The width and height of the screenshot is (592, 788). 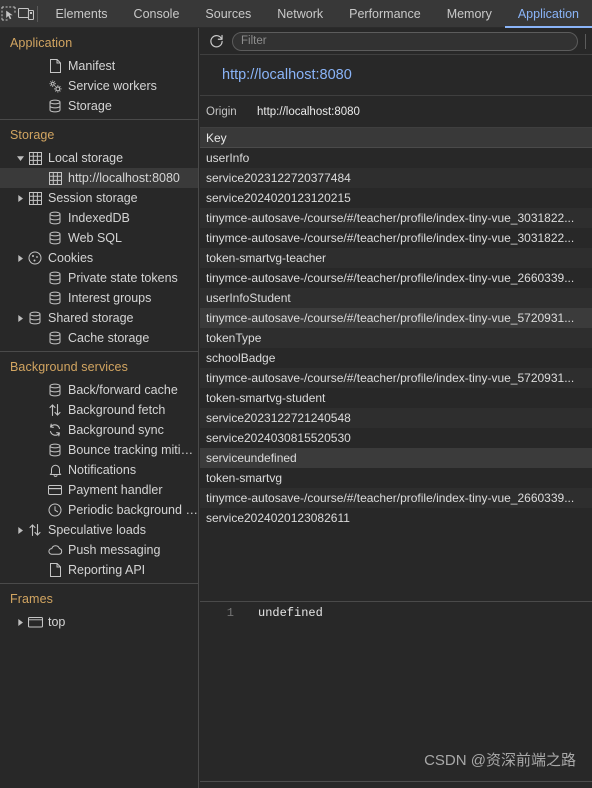 What do you see at coordinates (99, 278) in the screenshot?
I see `sidebar-item-private-state-tokens: Private state tokens` at bounding box center [99, 278].